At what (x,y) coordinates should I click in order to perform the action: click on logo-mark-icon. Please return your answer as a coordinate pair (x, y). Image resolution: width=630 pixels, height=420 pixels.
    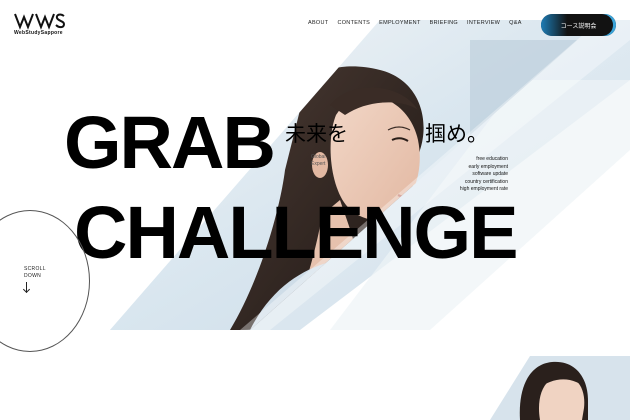
    Looking at the image, I should click on (40, 21).